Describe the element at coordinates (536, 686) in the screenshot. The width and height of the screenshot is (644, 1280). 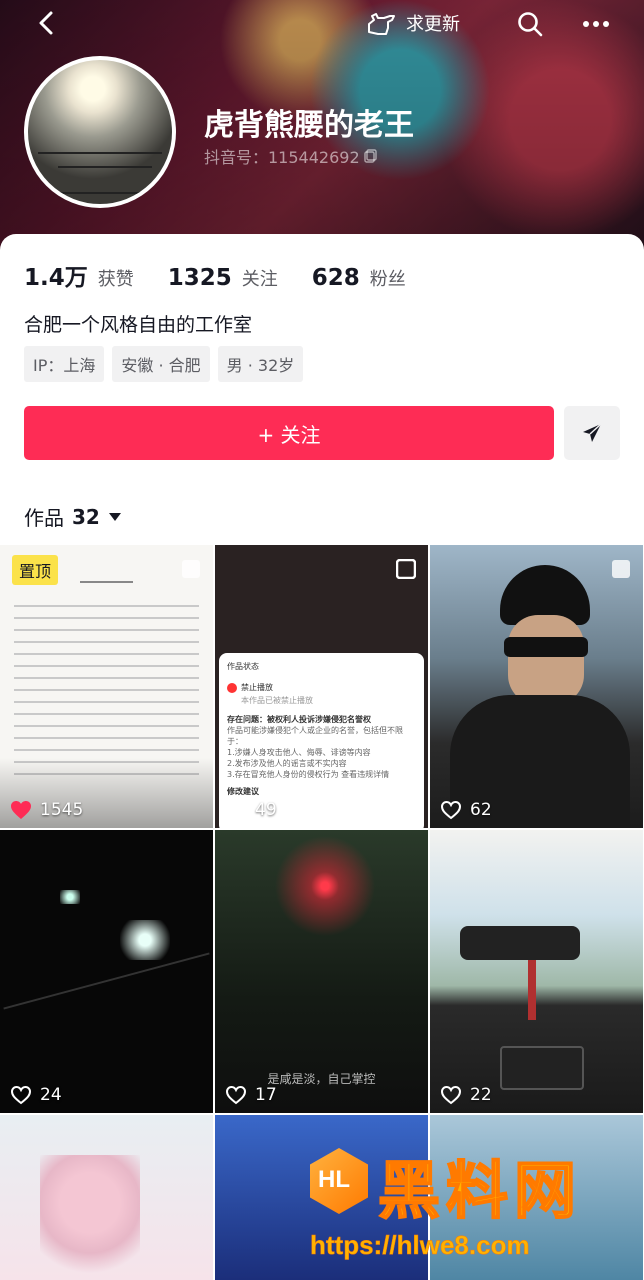
I see `video-tile: 62` at that location.